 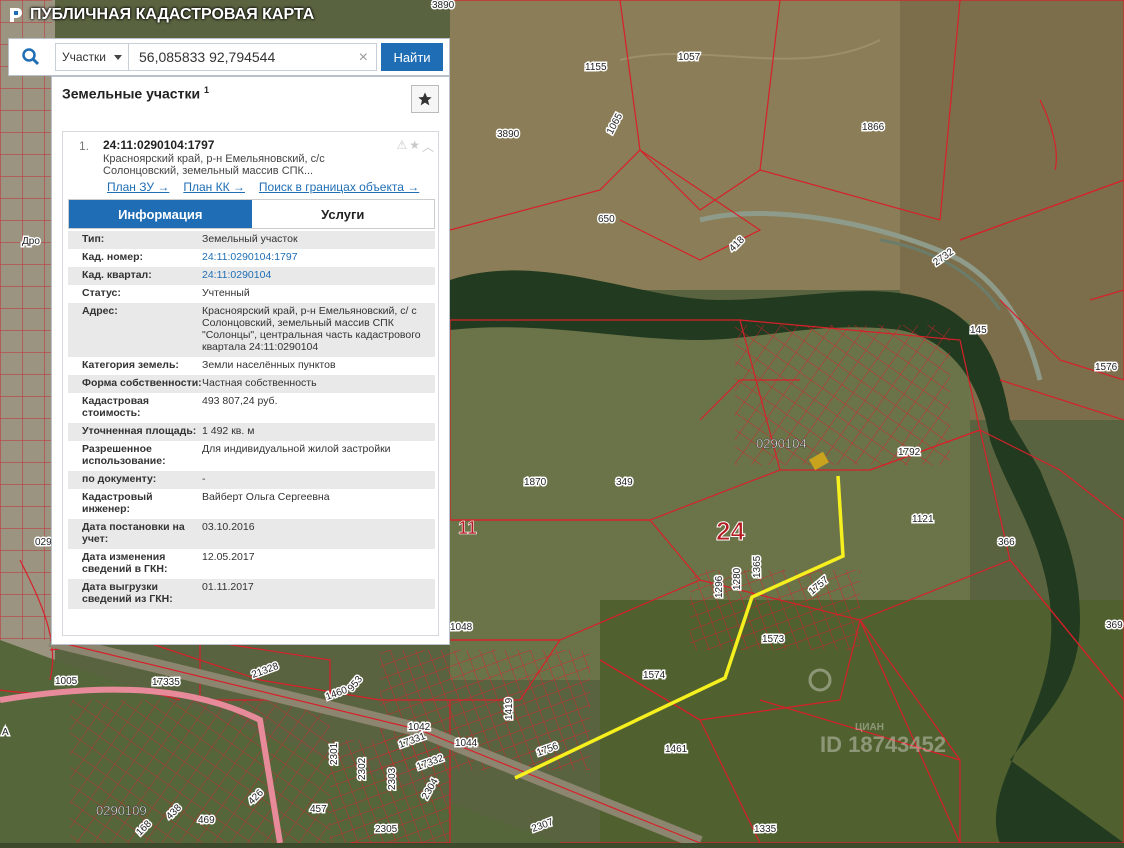 What do you see at coordinates (773, 639) in the screenshot?
I see `map-label: 1573` at bounding box center [773, 639].